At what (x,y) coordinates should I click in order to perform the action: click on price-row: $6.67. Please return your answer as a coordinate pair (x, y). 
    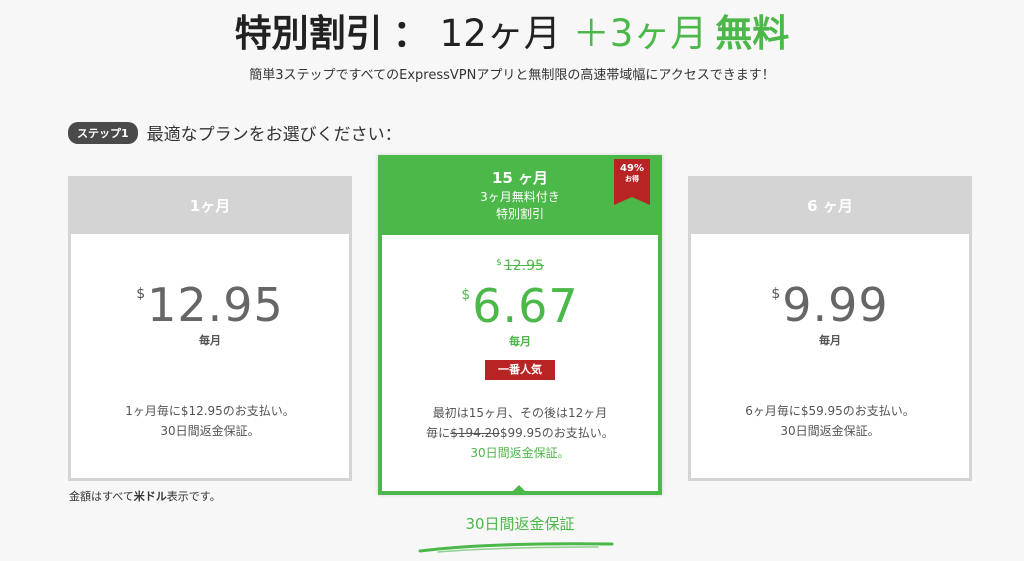
    Looking at the image, I should click on (520, 306).